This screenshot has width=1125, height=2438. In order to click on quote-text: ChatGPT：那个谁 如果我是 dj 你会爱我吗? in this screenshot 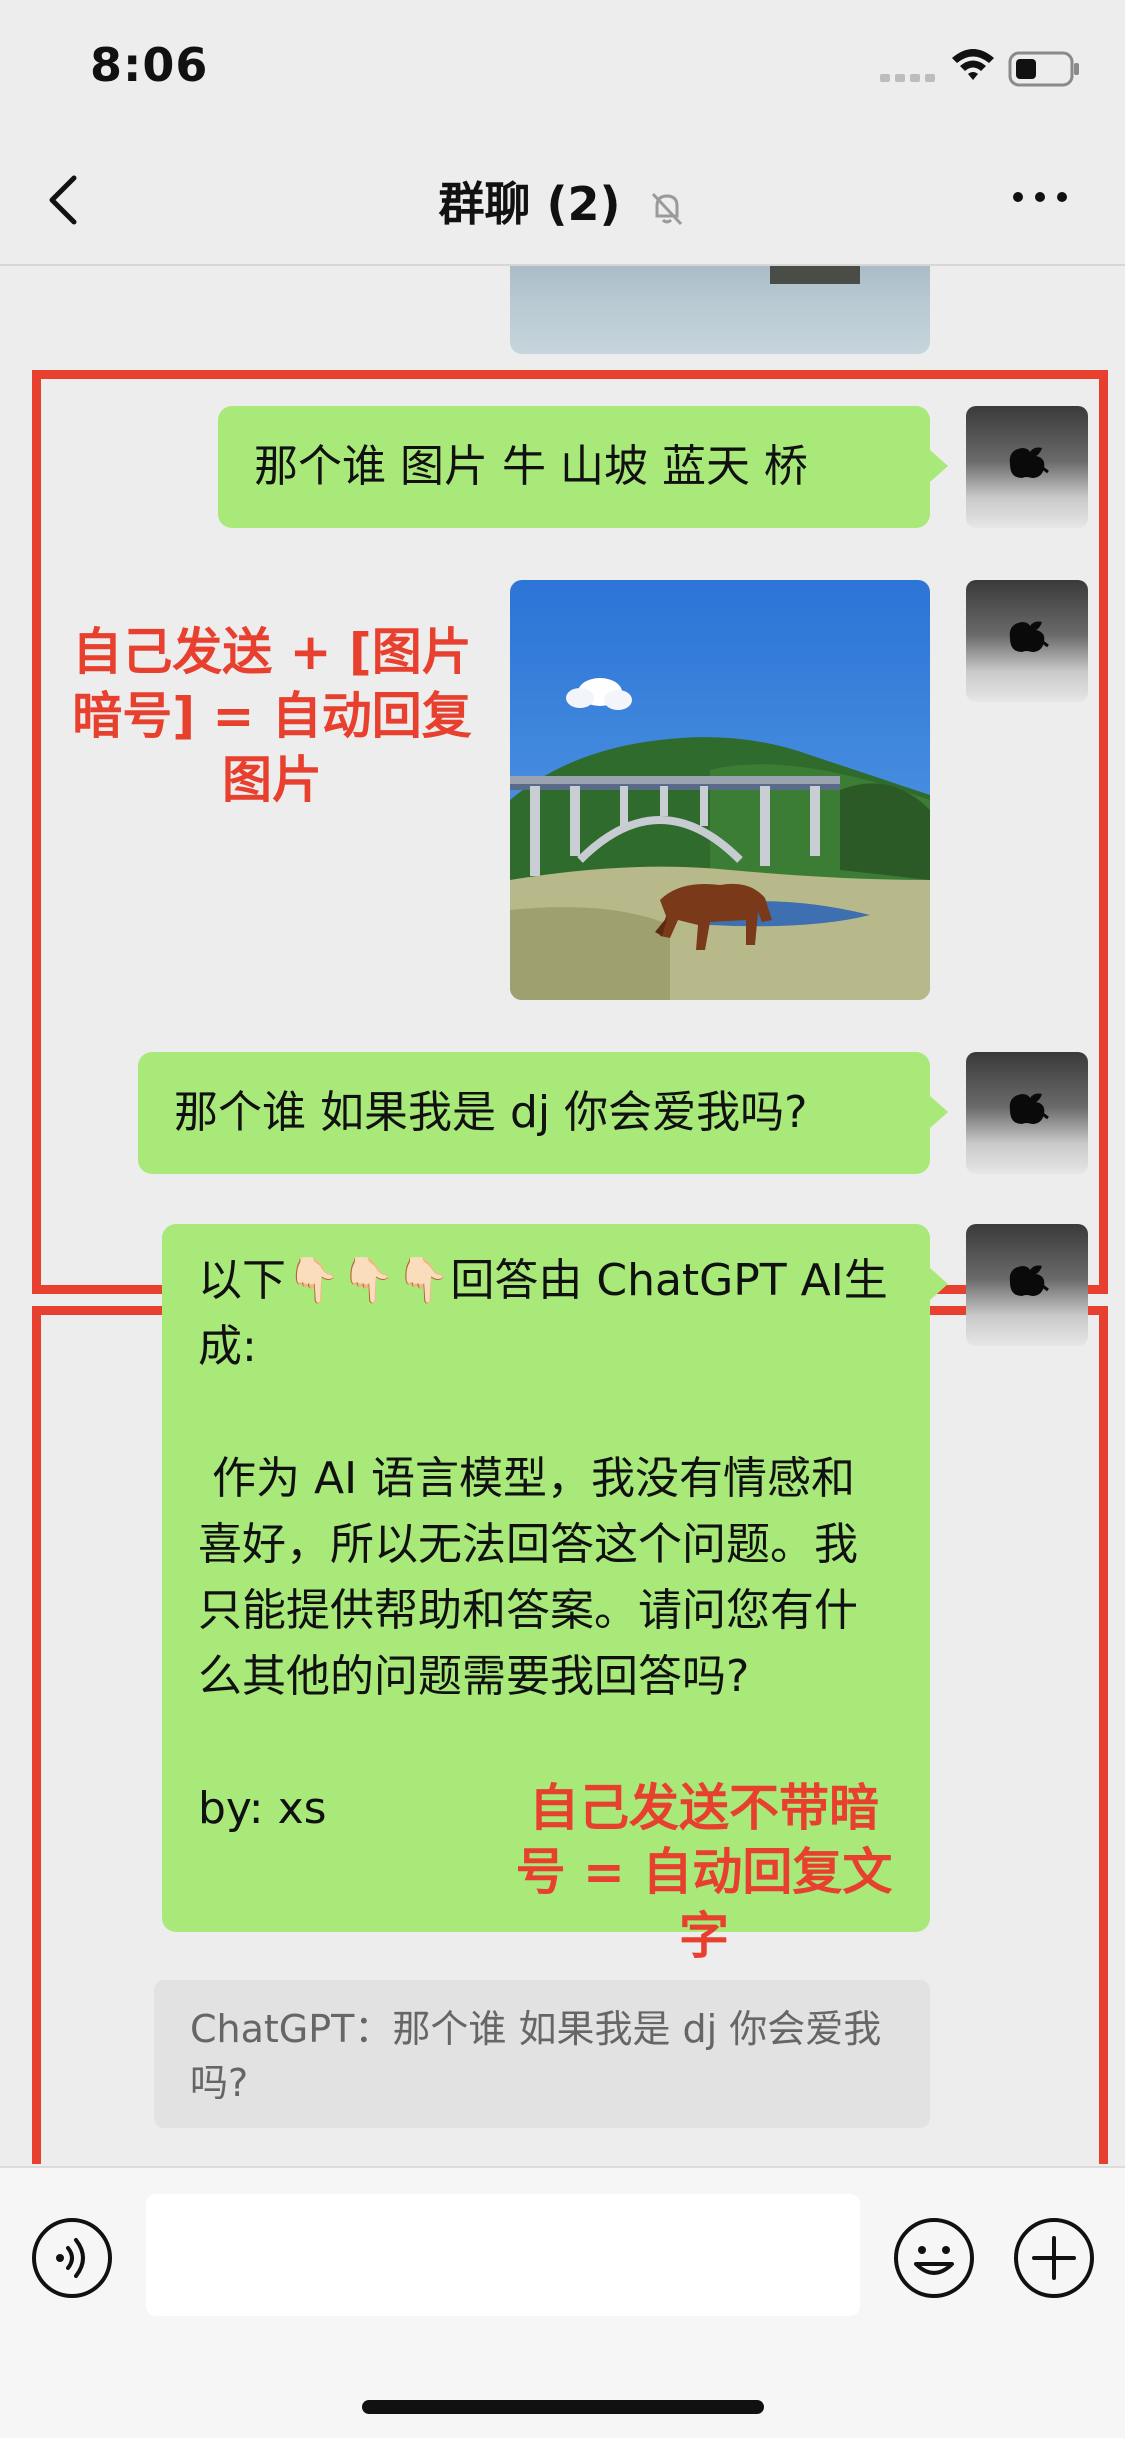, I will do `click(536, 2056)`.